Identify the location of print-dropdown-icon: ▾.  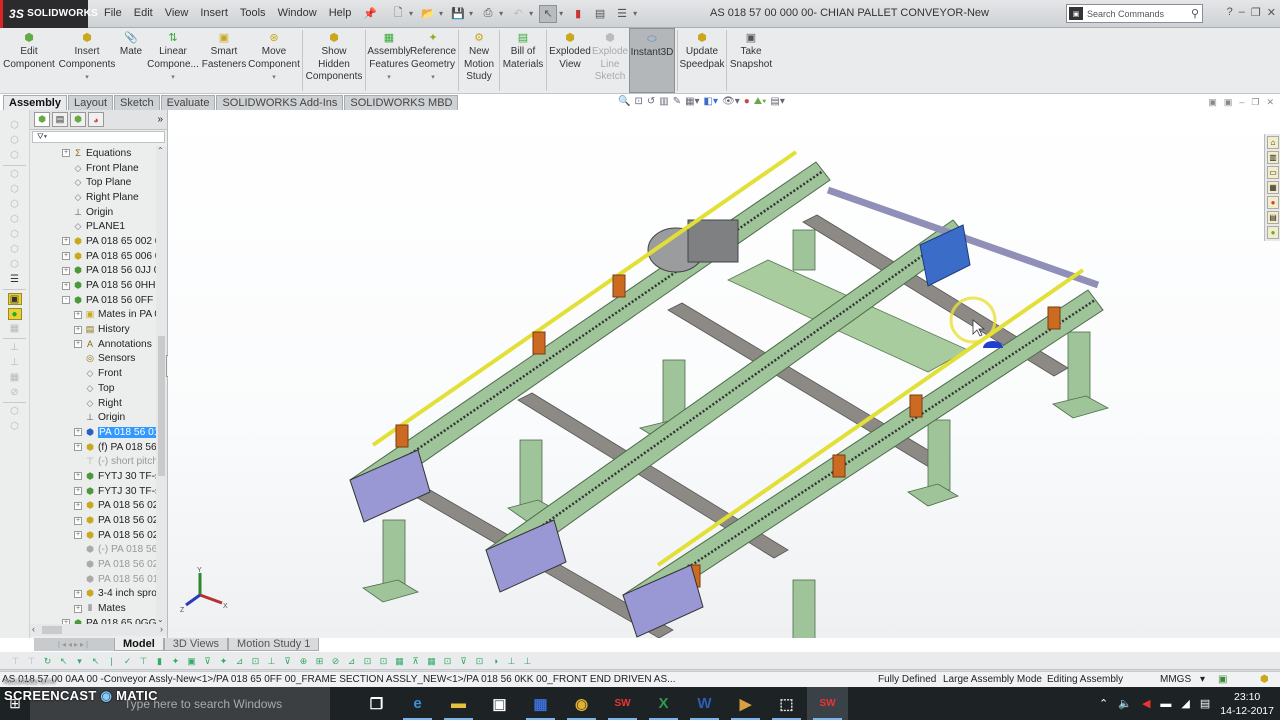
(501, 13).